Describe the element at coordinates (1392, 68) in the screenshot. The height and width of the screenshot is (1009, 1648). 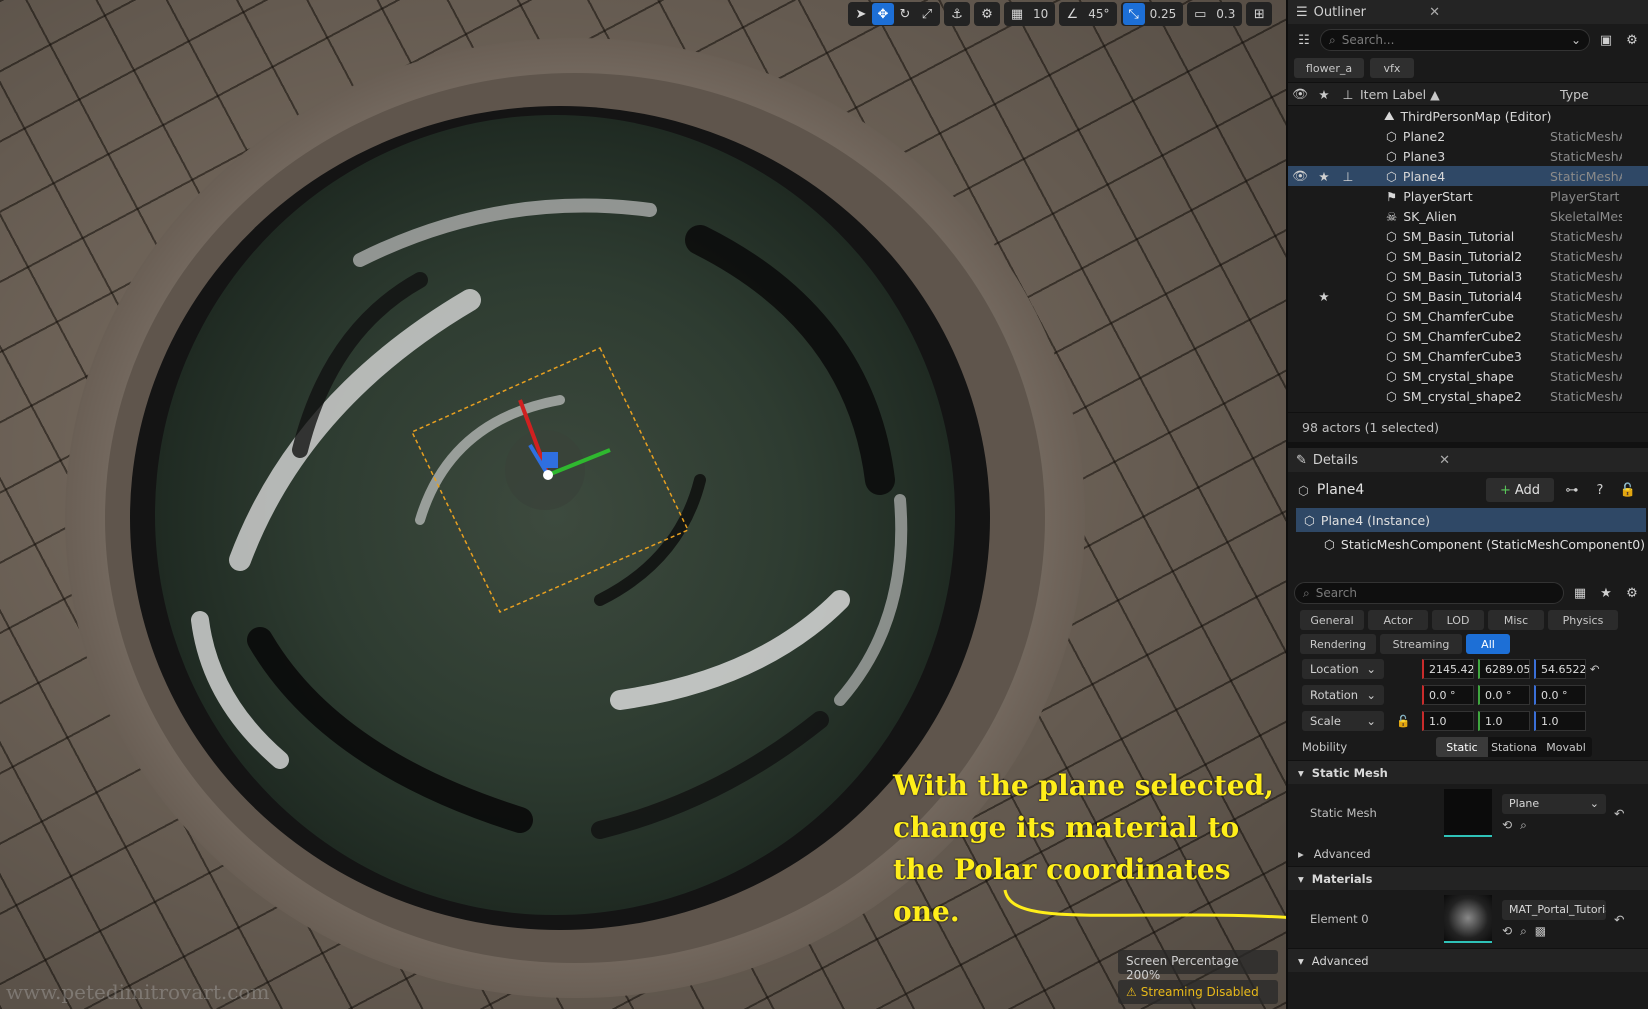
I see `folder-chip-vfx: vfx` at that location.